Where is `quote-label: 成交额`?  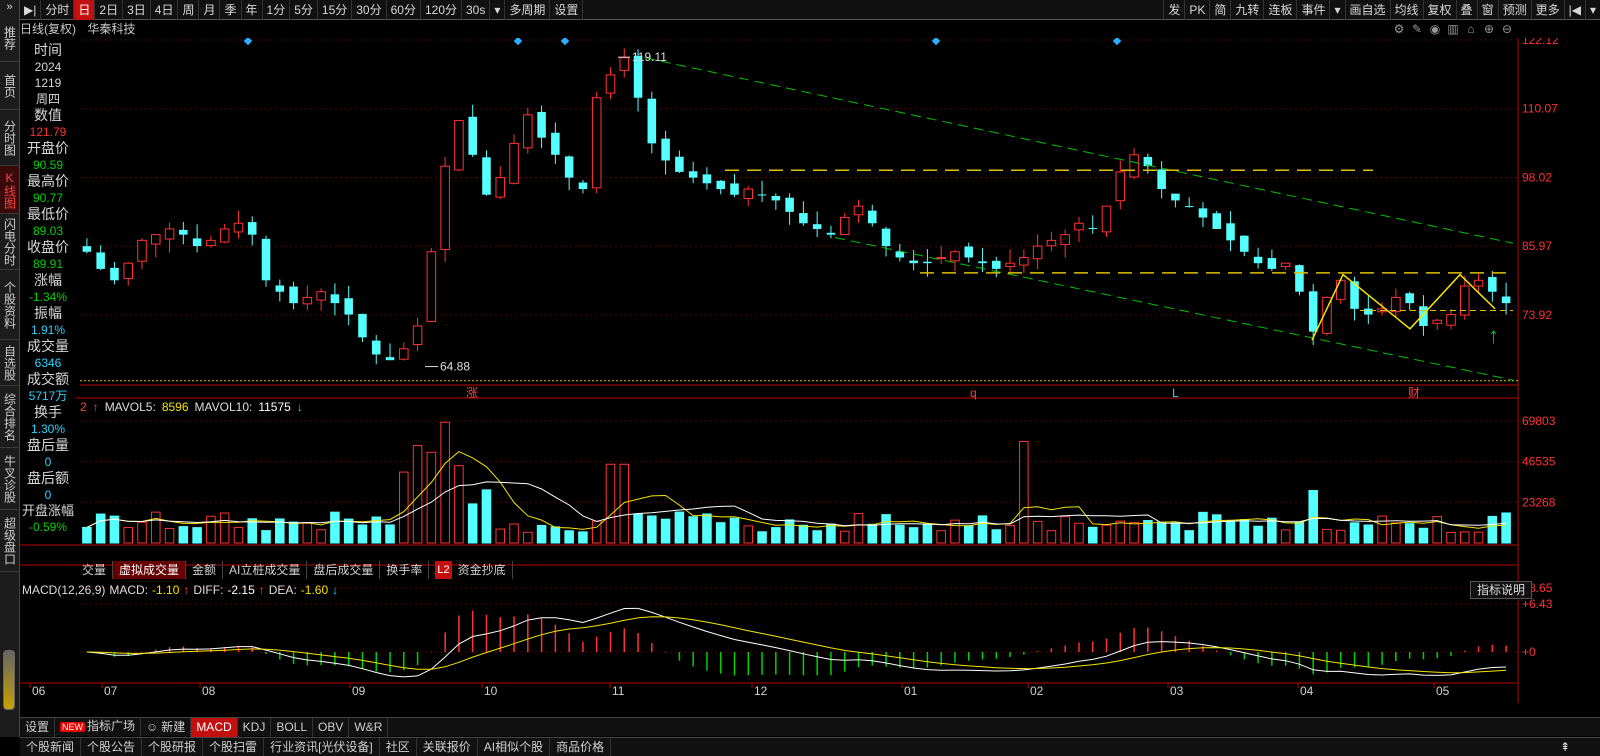 quote-label: 成交额 is located at coordinates (48, 379).